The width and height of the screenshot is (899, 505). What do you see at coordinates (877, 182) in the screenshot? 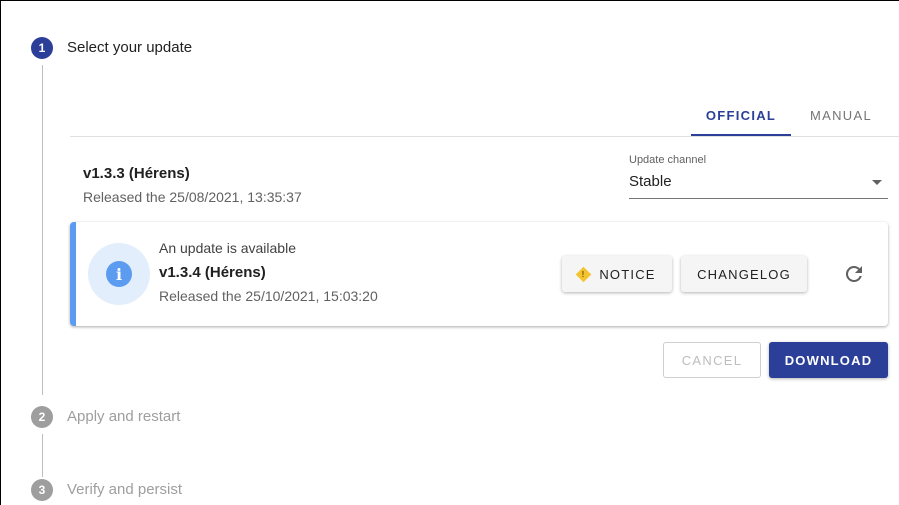
I see `dropdown-arrow-icon` at bounding box center [877, 182].